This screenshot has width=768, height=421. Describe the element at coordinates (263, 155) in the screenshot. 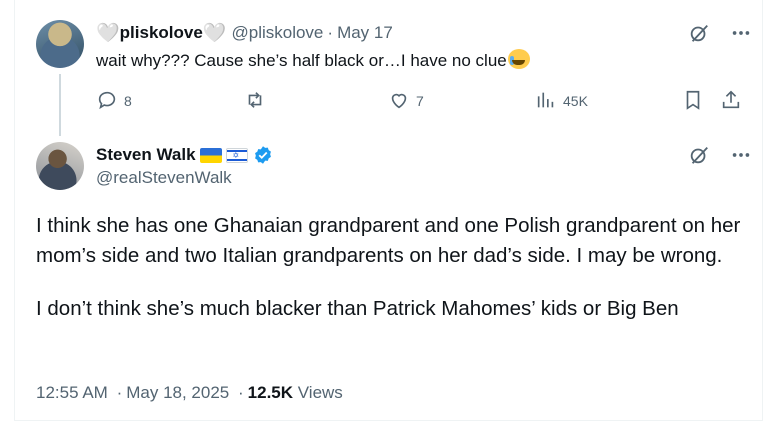

I see `verified-badge-icon` at that location.